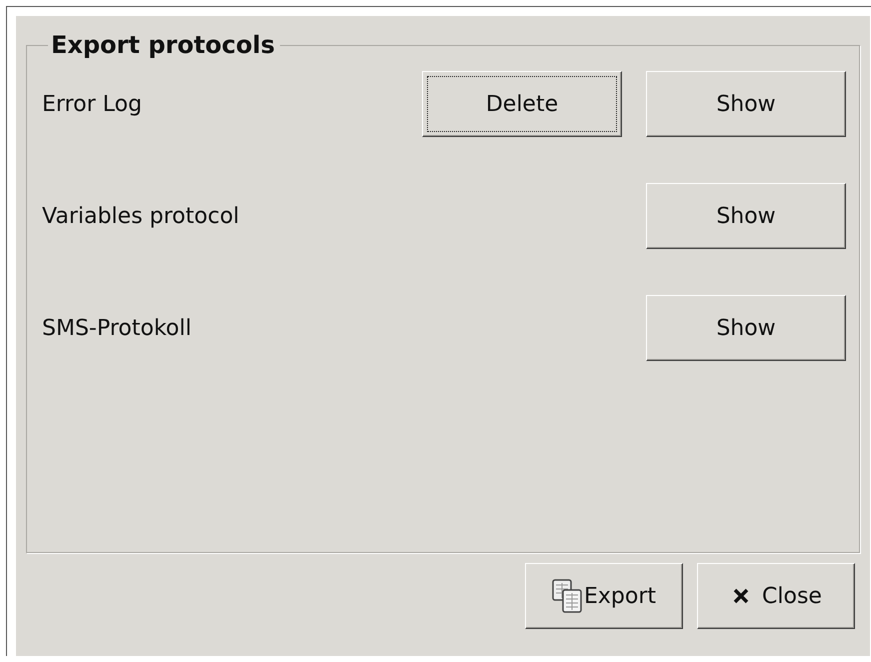  What do you see at coordinates (604, 596) in the screenshot?
I see `export-button: Export` at bounding box center [604, 596].